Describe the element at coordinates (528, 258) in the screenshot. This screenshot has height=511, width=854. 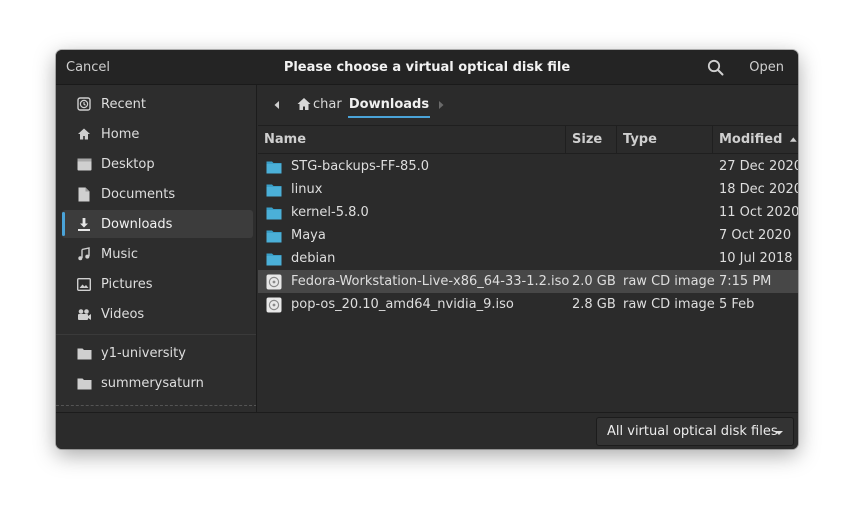
I see `table-row: debian 10 Jul 2018` at that location.